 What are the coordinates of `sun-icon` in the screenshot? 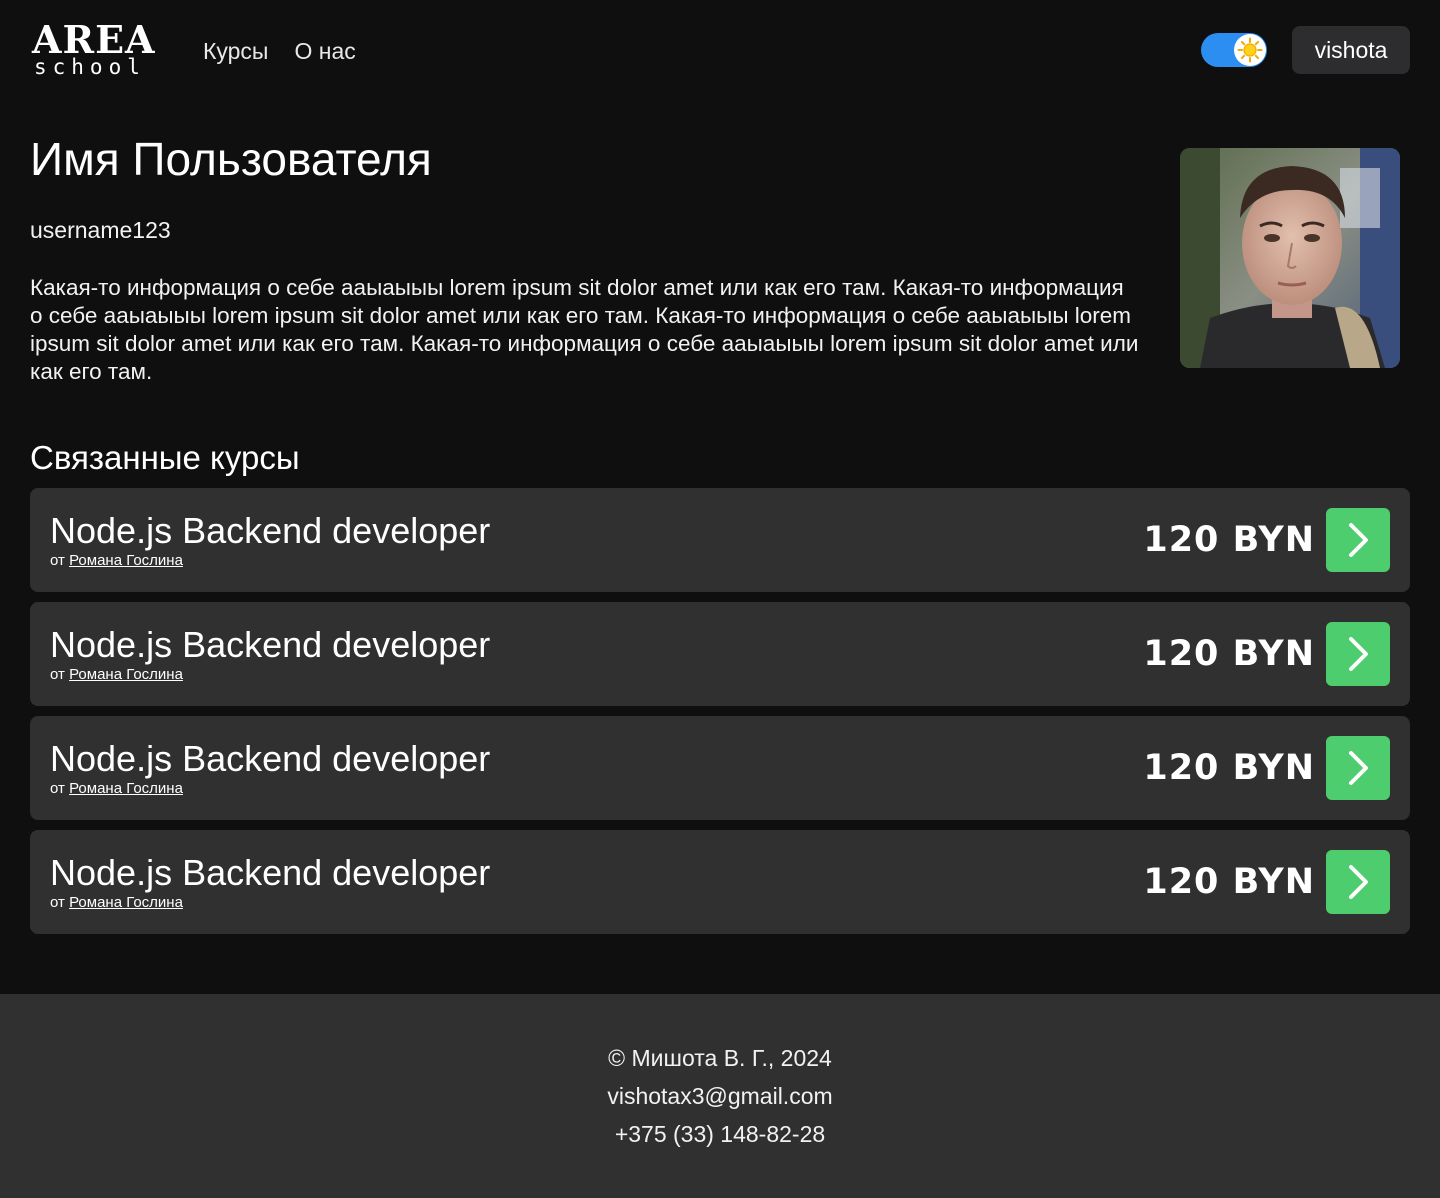 It's located at (1250, 50).